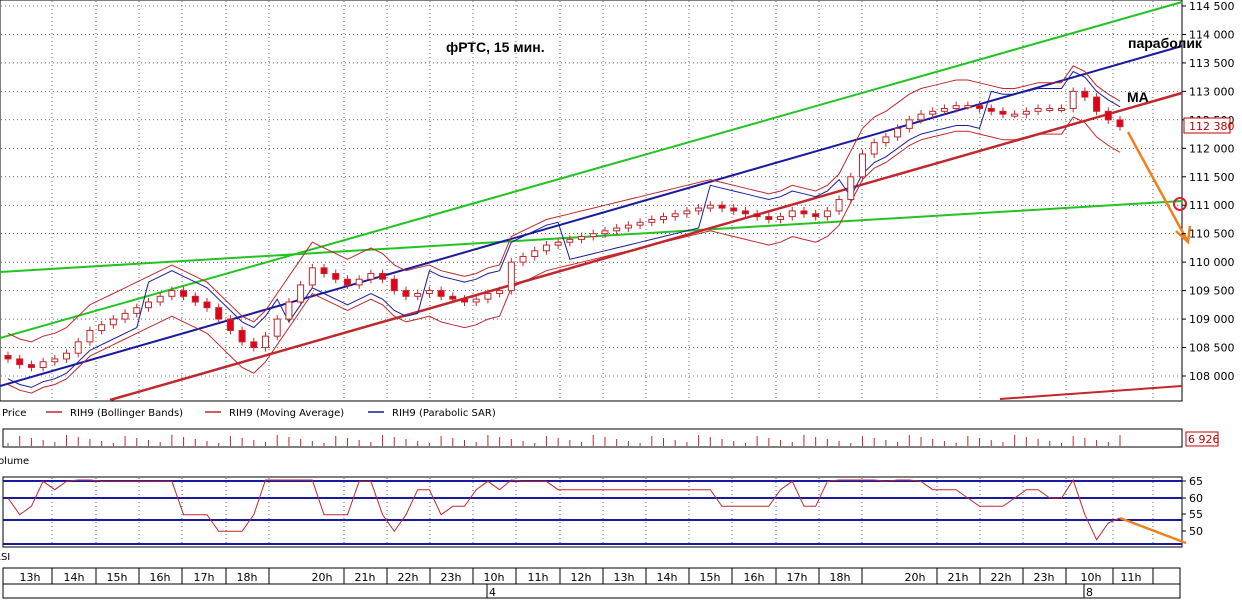 The height and width of the screenshot is (605, 1242). Describe the element at coordinates (1212, 126) in the screenshot. I see `last-price-label: 112 380` at that location.